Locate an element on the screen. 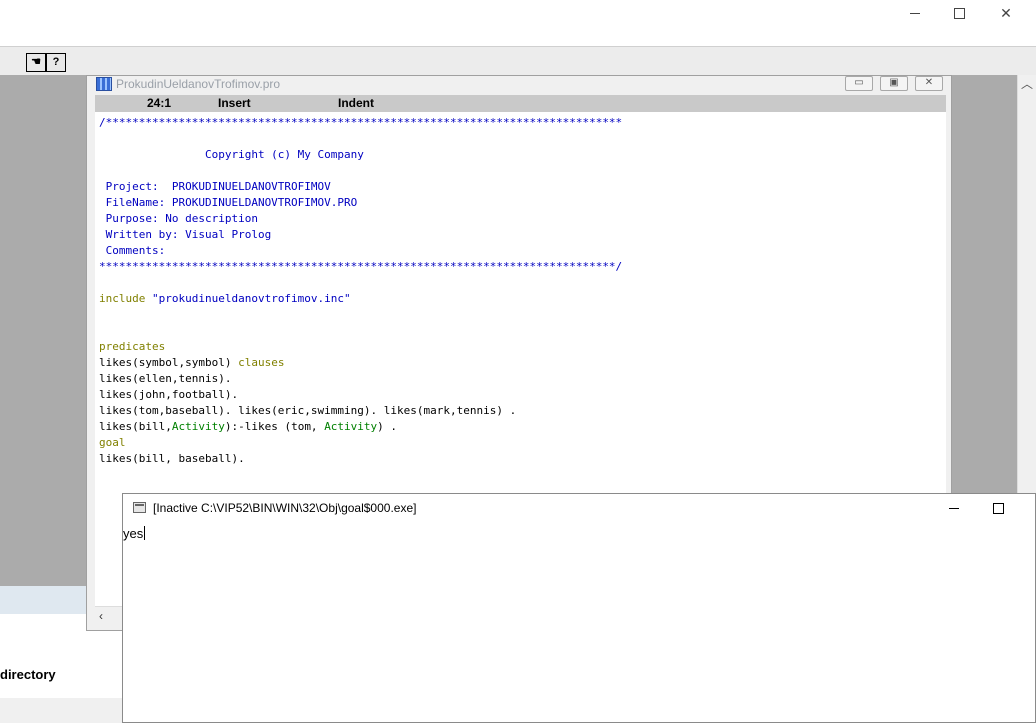 The image size is (1036, 723). insert-mode: Insert is located at coordinates (234, 103).